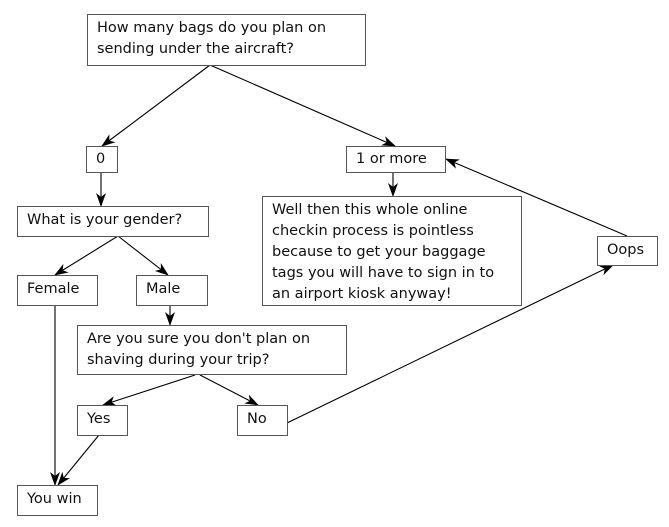  What do you see at coordinates (229, 390) in the screenshot?
I see `edge-shaving-no` at bounding box center [229, 390].